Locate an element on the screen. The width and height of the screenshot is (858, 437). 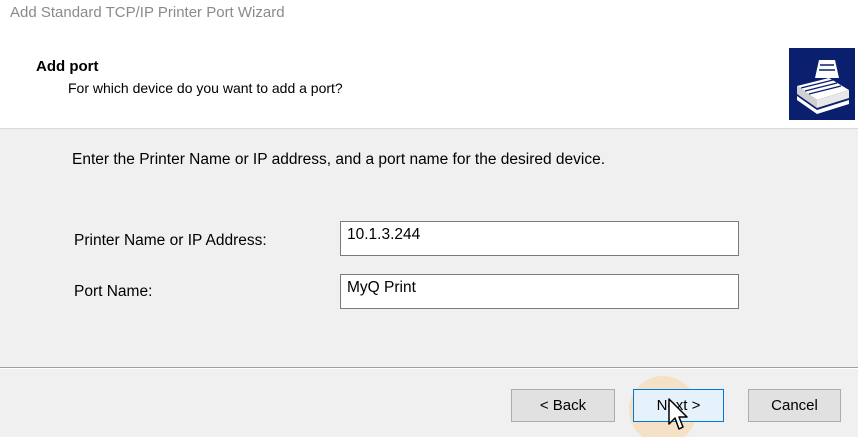
back-button: < Back is located at coordinates (563, 405).